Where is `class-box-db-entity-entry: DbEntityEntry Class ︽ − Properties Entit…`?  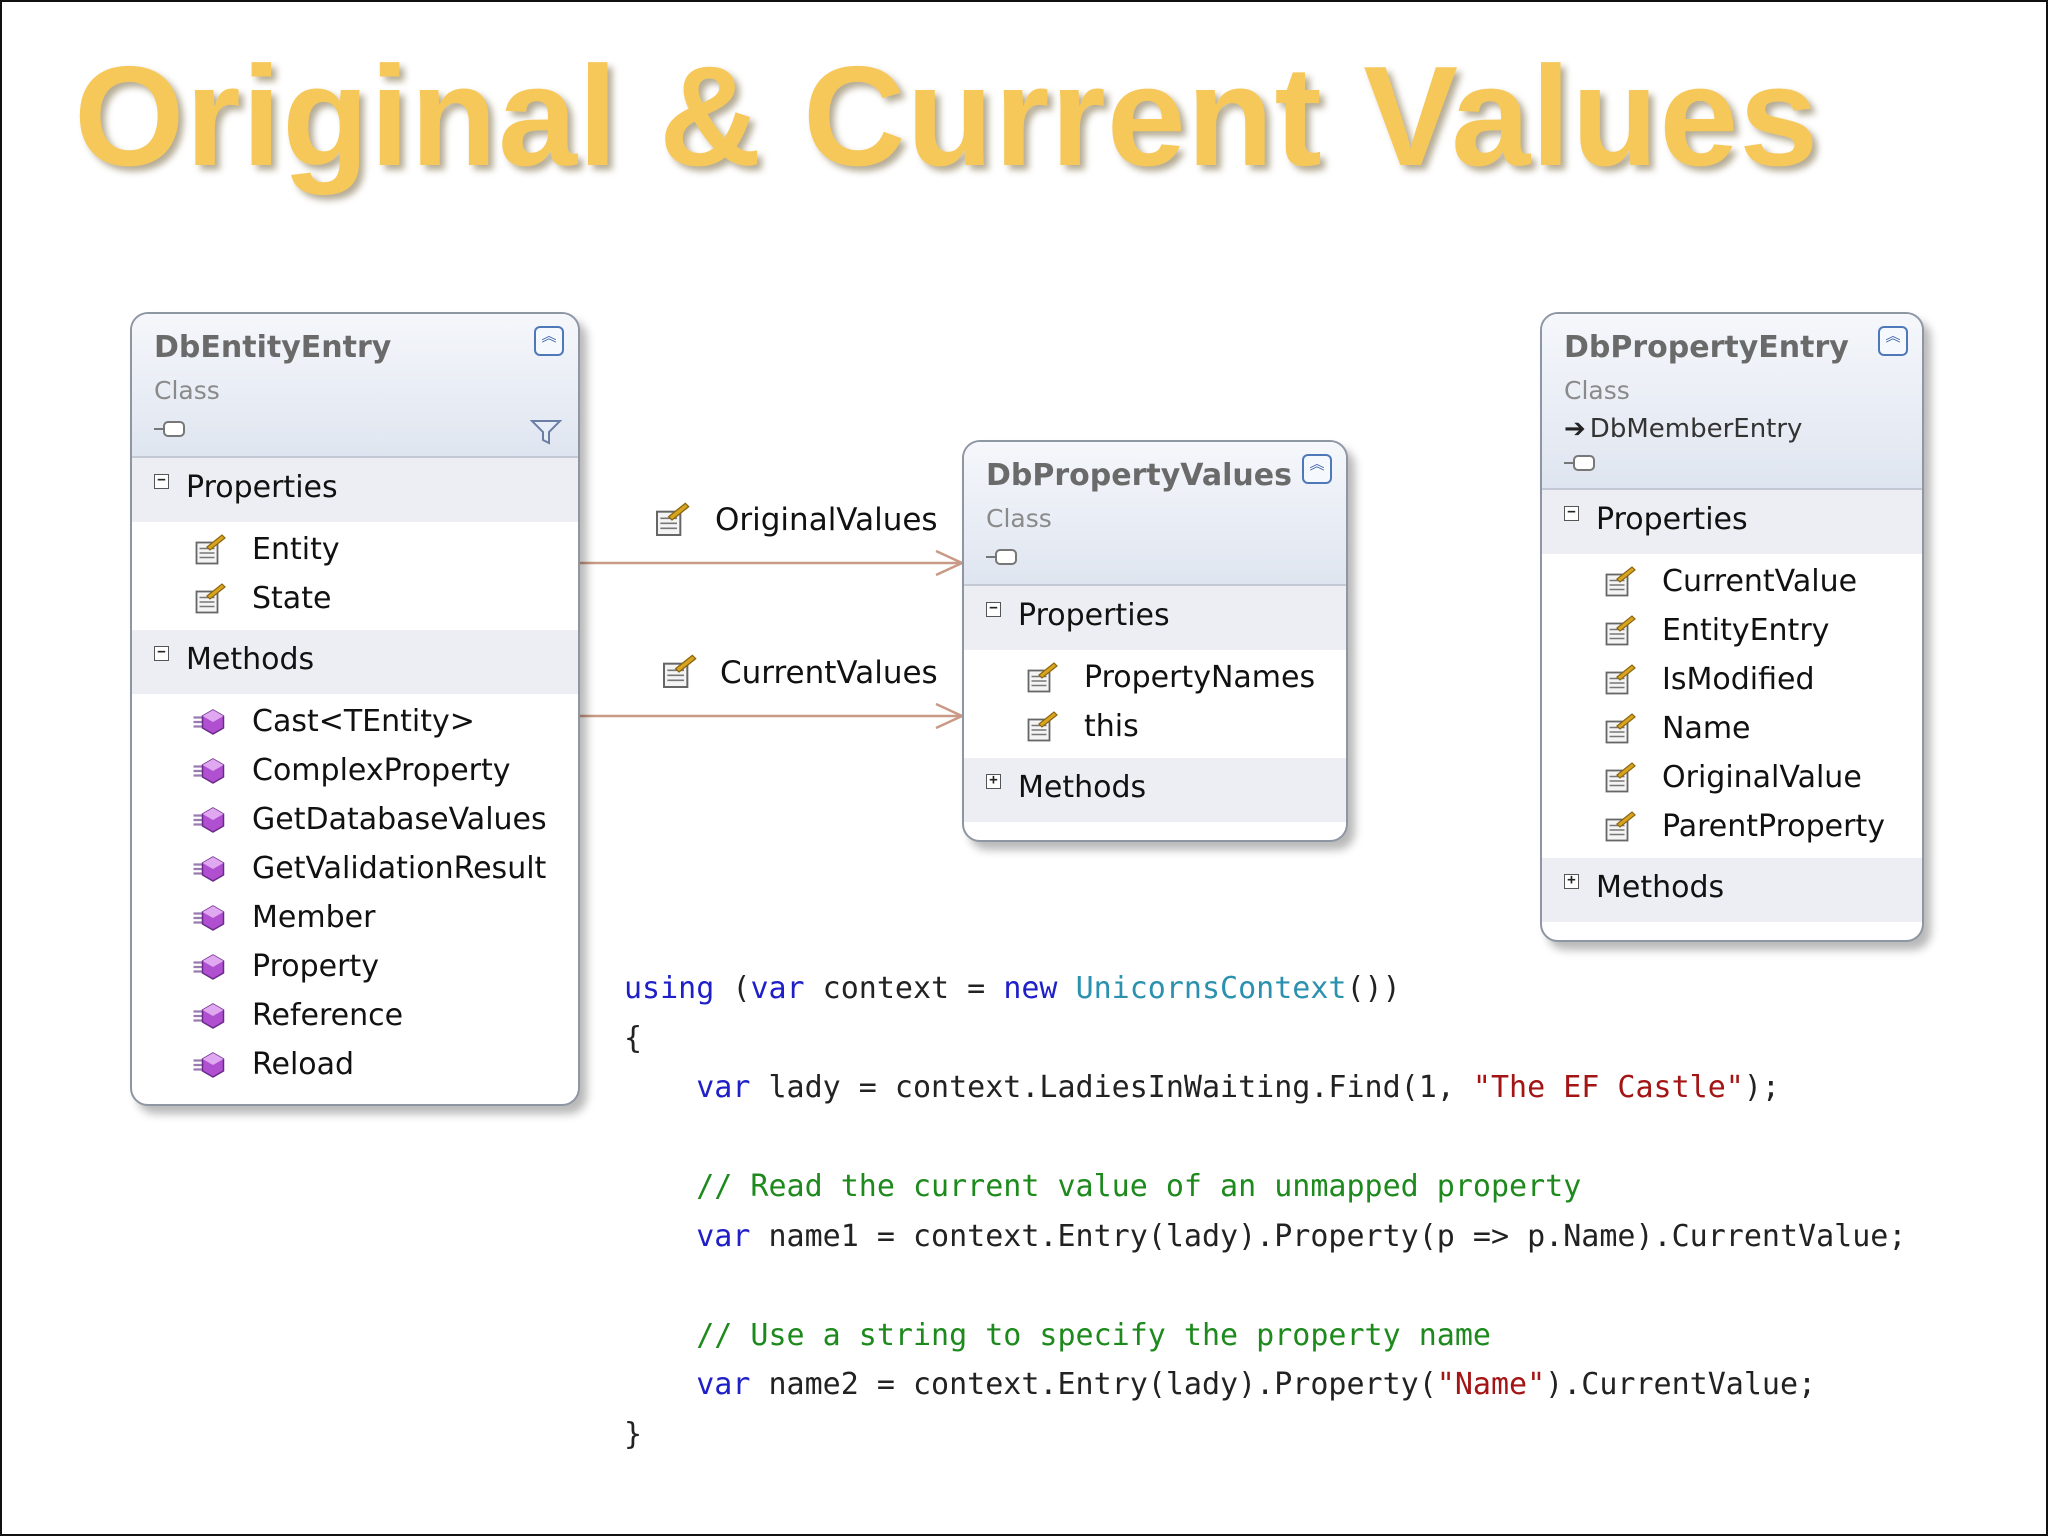 class-box-db-entity-entry: DbEntityEntry Class ︽ − Properties Entit… is located at coordinates (355, 709).